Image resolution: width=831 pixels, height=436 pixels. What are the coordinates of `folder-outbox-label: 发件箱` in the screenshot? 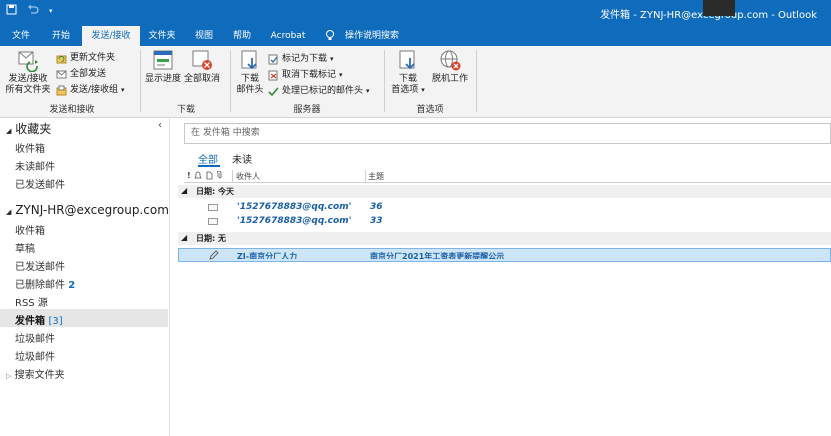 It's located at (30, 321).